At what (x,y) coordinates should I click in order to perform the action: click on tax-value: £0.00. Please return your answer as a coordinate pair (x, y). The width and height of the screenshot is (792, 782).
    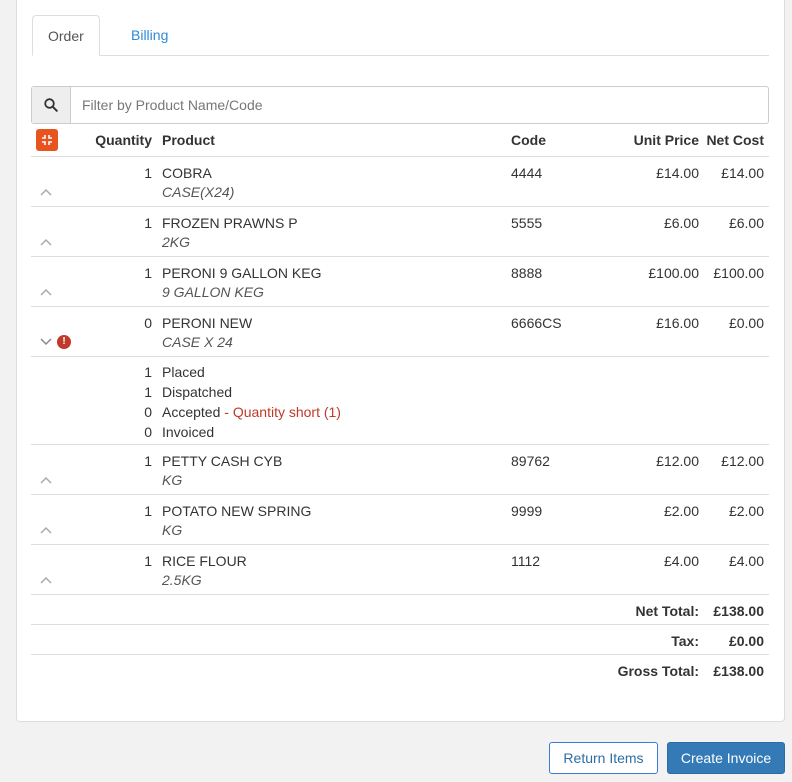
    Looking at the image, I should click on (746, 641).